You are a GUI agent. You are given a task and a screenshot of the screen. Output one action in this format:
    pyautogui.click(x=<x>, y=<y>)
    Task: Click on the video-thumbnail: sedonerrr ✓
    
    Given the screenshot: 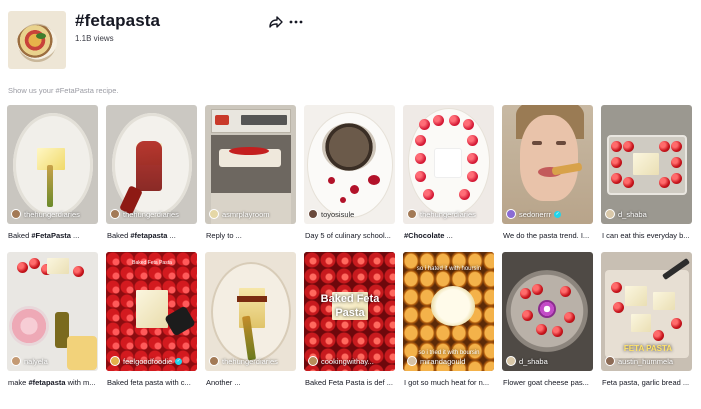 What is the action you would take?
    pyautogui.click(x=547, y=164)
    